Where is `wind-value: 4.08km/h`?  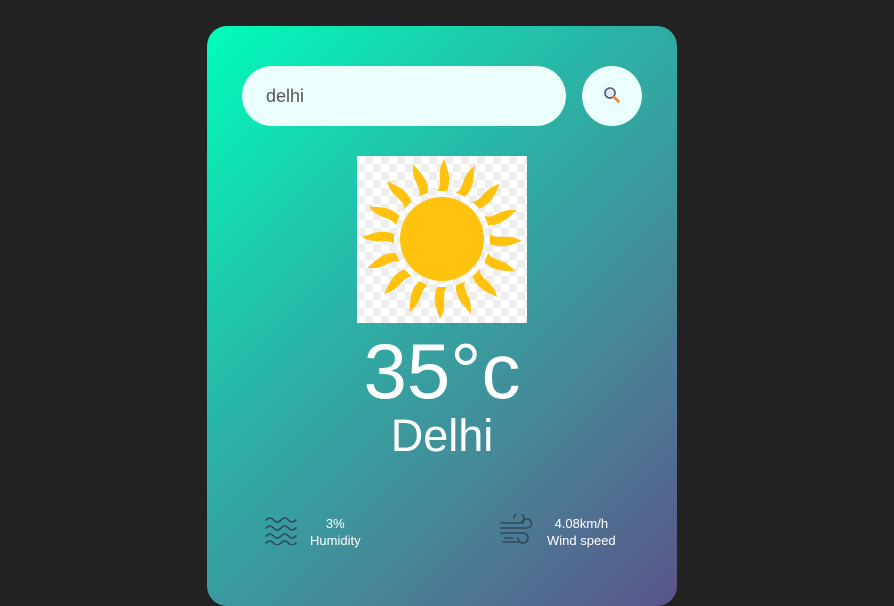
wind-value: 4.08km/h is located at coordinates (581, 523).